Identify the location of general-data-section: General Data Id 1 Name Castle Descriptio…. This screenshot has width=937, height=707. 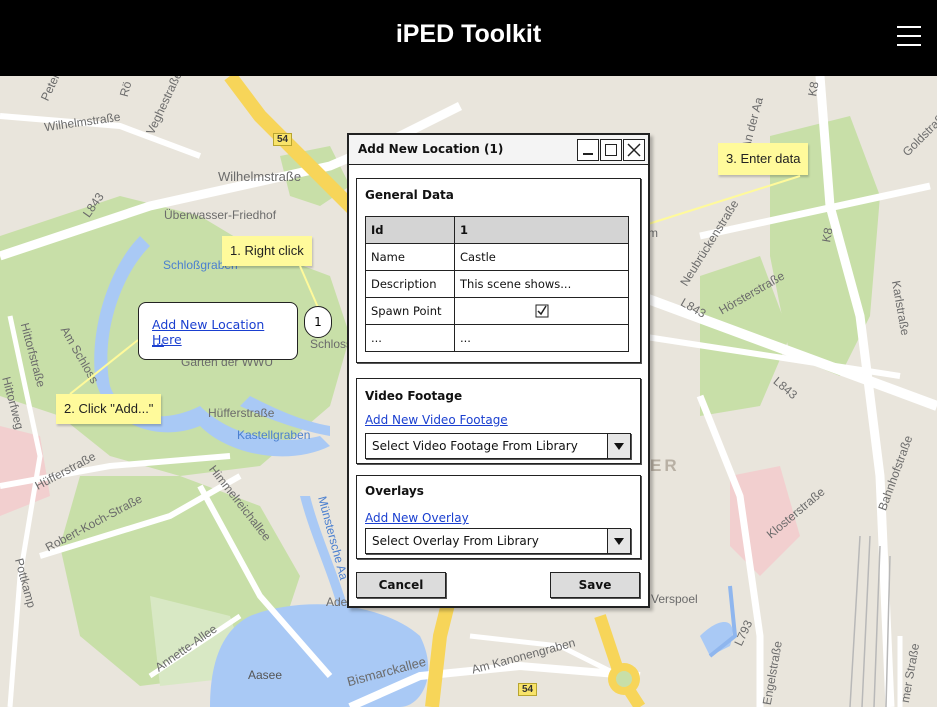
(498, 270).